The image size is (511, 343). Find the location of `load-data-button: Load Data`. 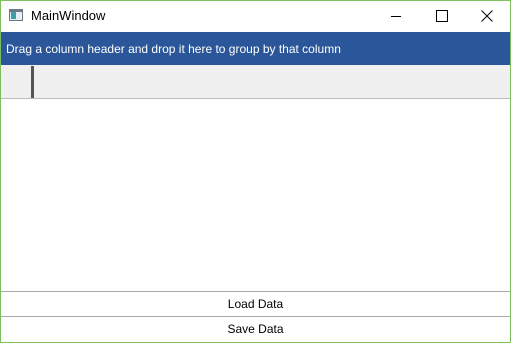

load-data-button: Load Data is located at coordinates (255, 303).